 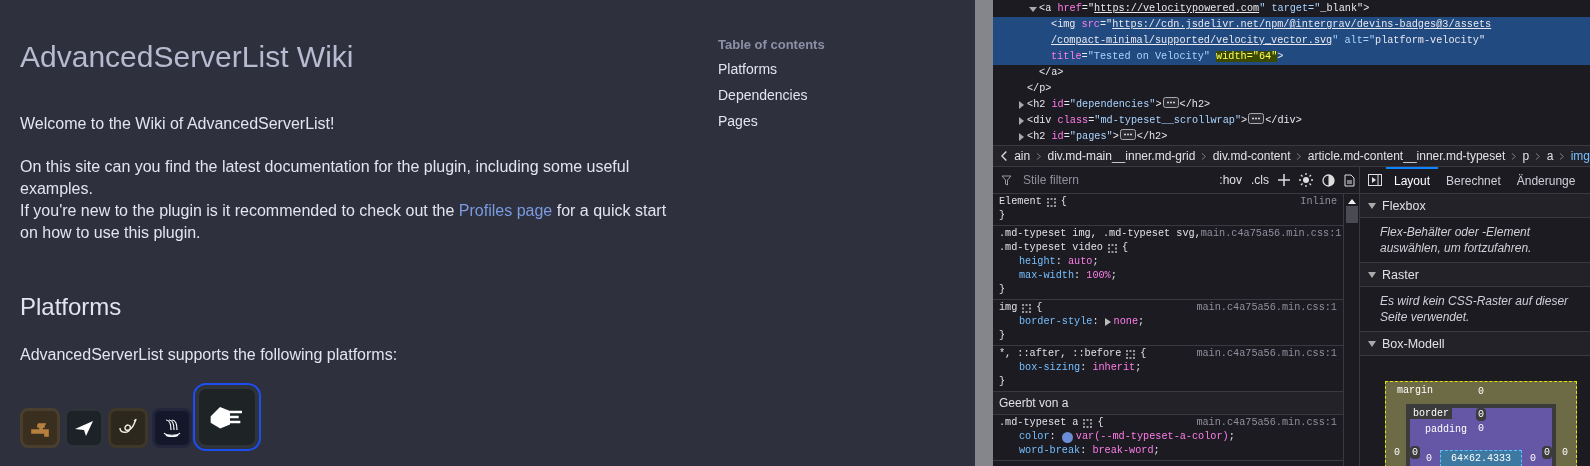 I want to click on css-selector: img, so click(x=1008, y=308).